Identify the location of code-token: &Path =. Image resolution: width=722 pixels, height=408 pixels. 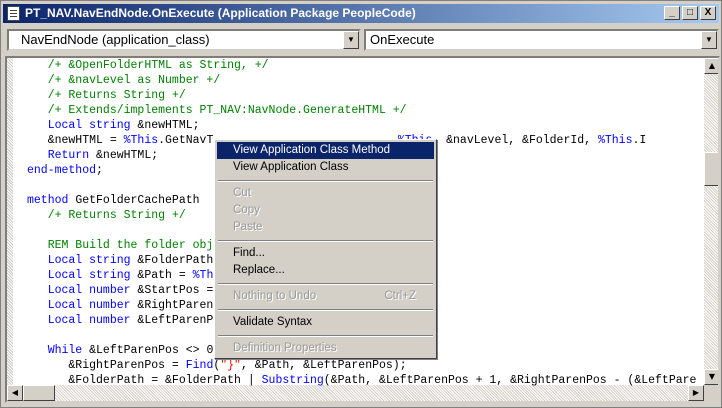
(165, 275).